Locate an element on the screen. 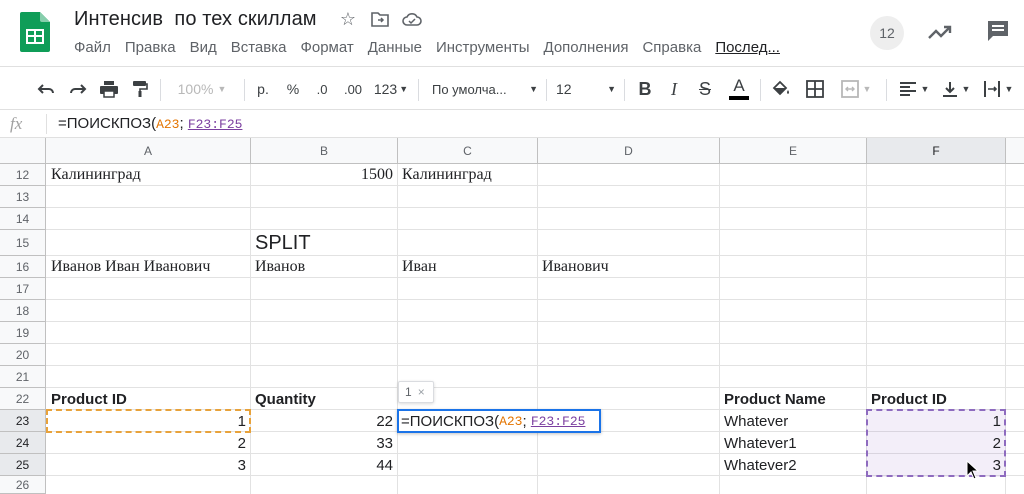 The height and width of the screenshot is (494, 1024). cell-b23: 22 is located at coordinates (324, 421).